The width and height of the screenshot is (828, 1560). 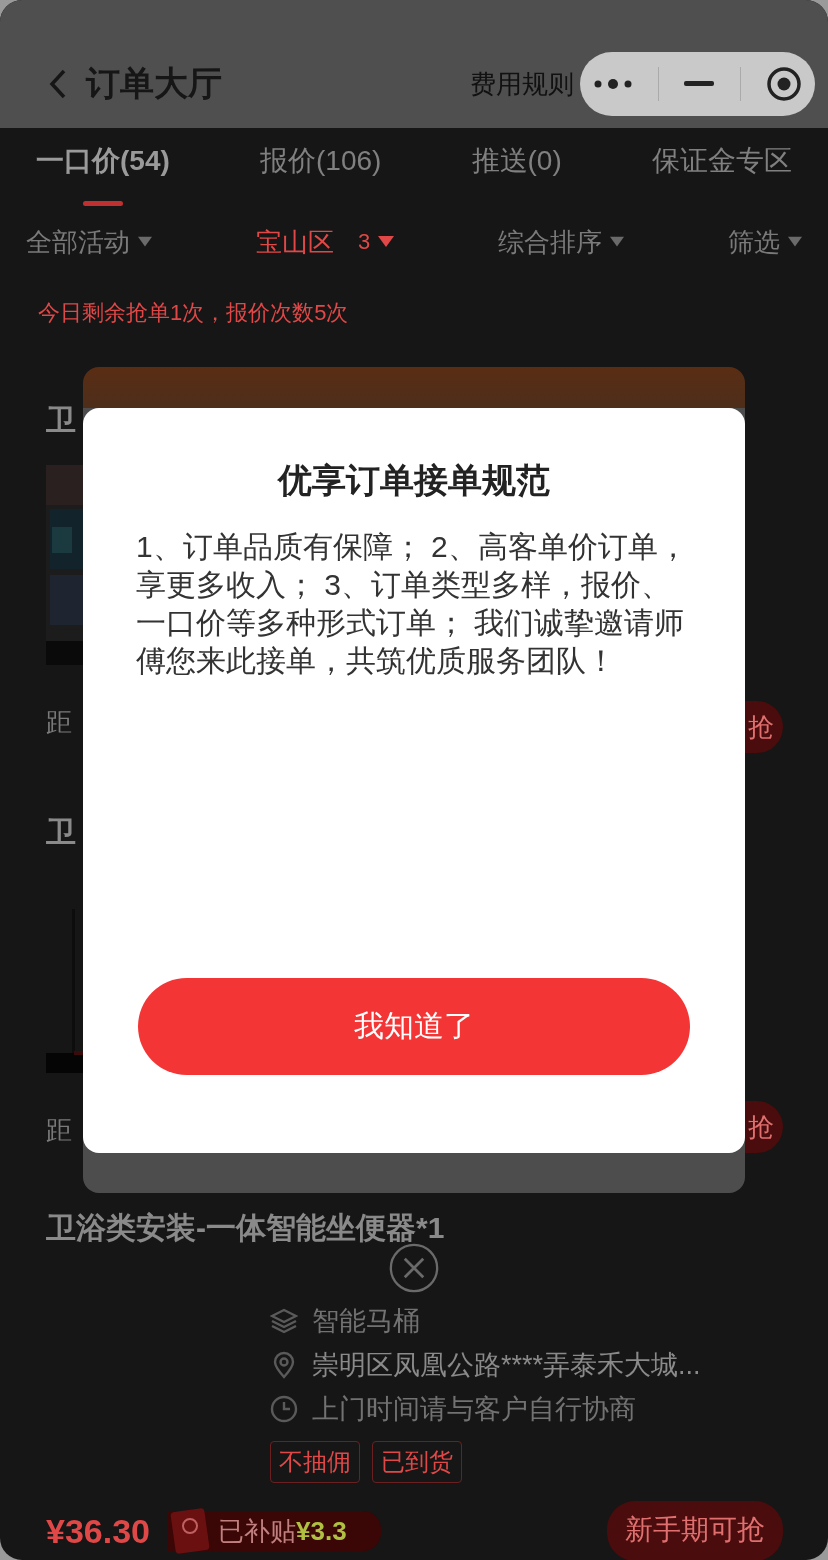 What do you see at coordinates (366, 1321) in the screenshot?
I see `category-text: 智能马桶` at bounding box center [366, 1321].